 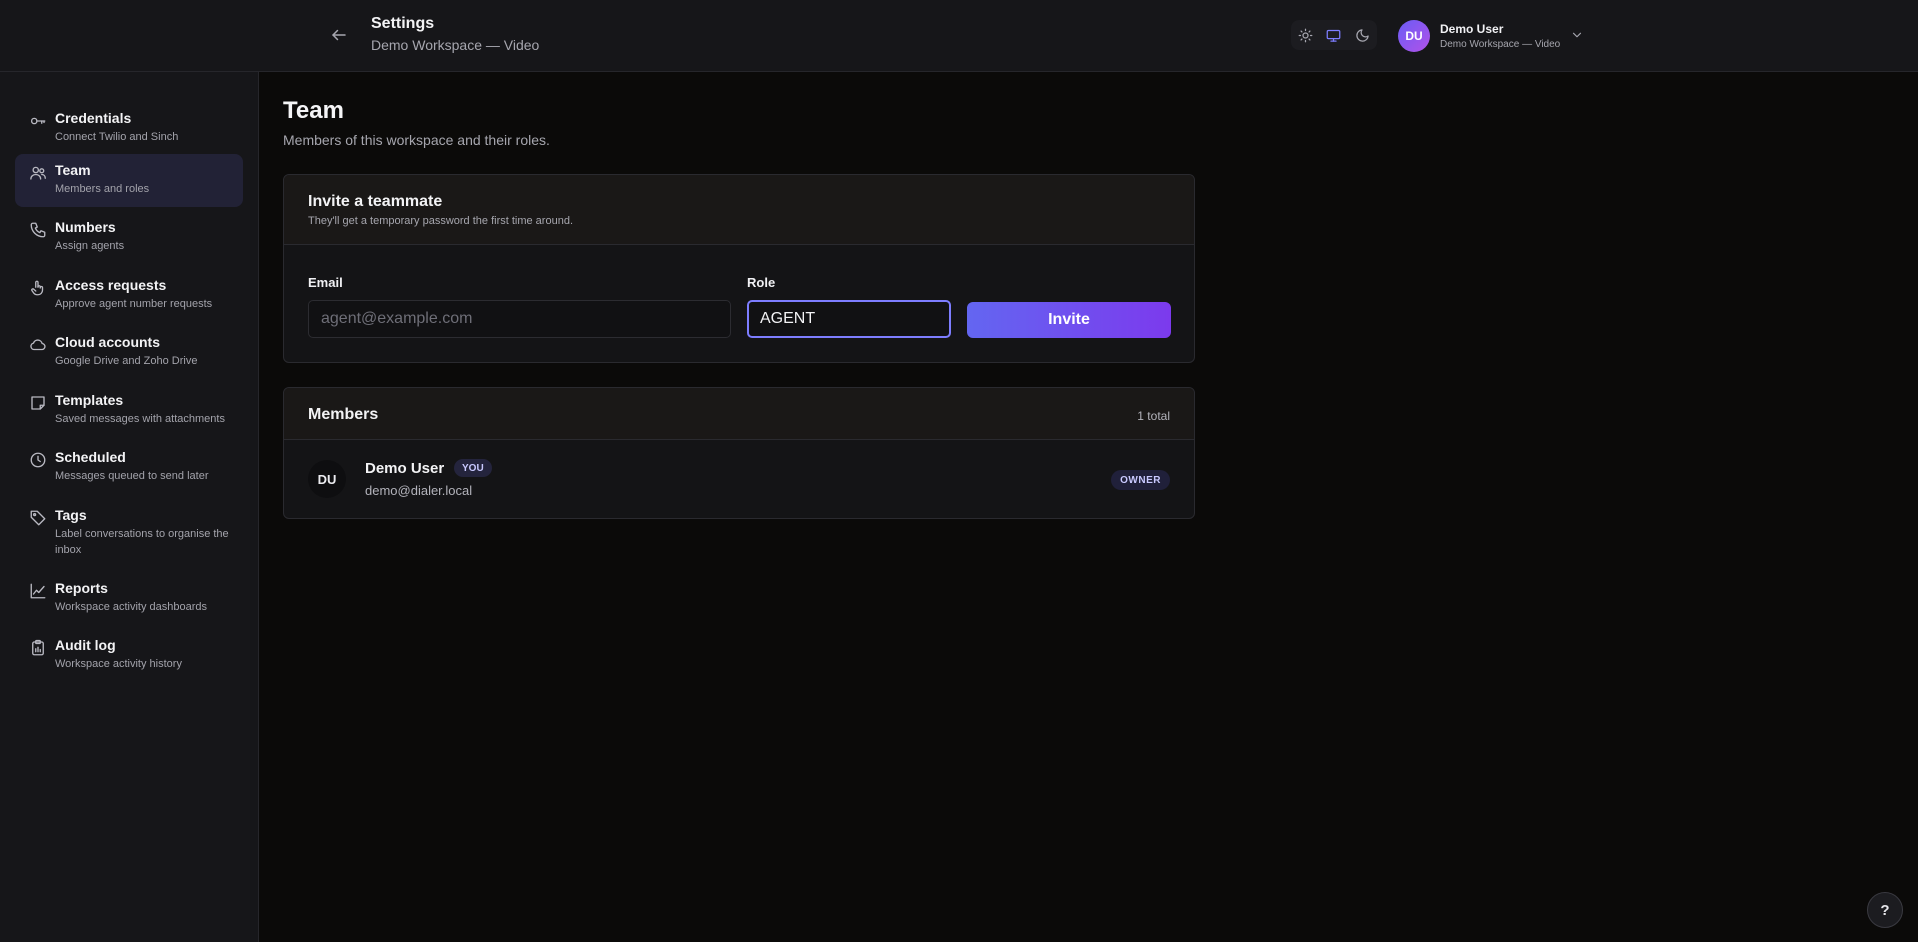 I want to click on sidebar-item-label: Credentials, so click(x=93, y=118).